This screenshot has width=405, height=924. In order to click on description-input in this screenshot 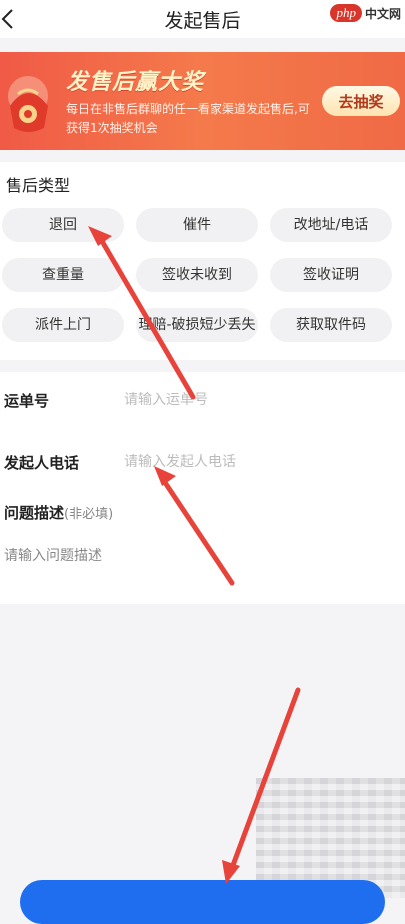, I will do `click(194, 556)`.